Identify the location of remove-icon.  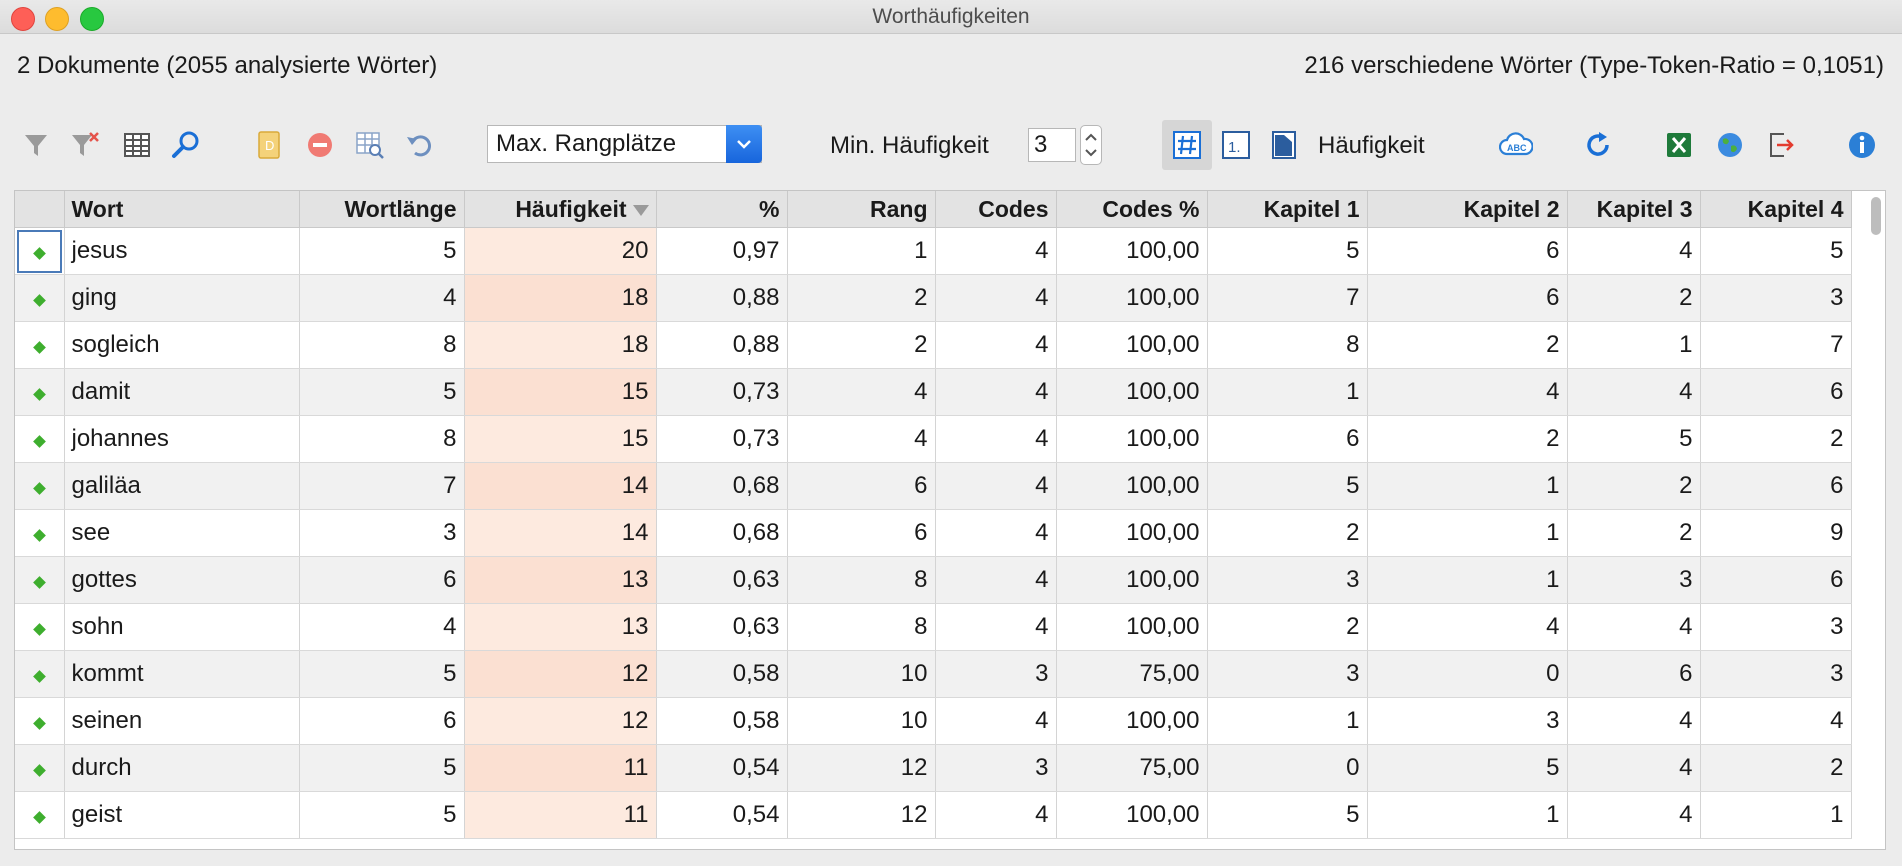
(320, 145).